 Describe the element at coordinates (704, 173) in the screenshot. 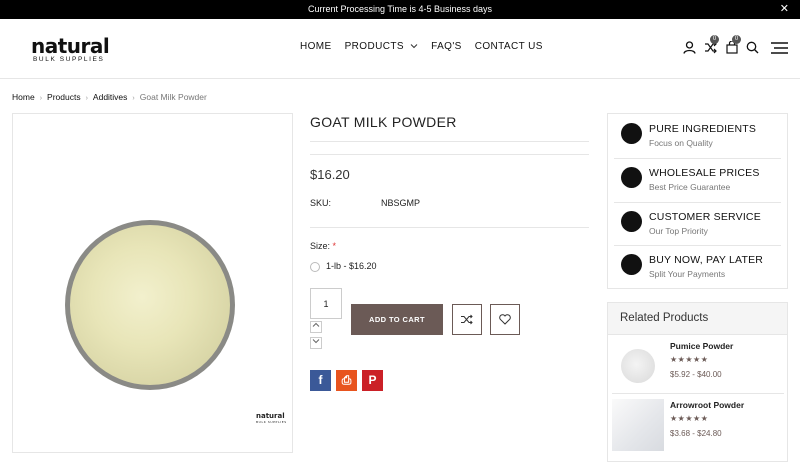

I see `feature-title: WHOLESALE PRICES` at that location.